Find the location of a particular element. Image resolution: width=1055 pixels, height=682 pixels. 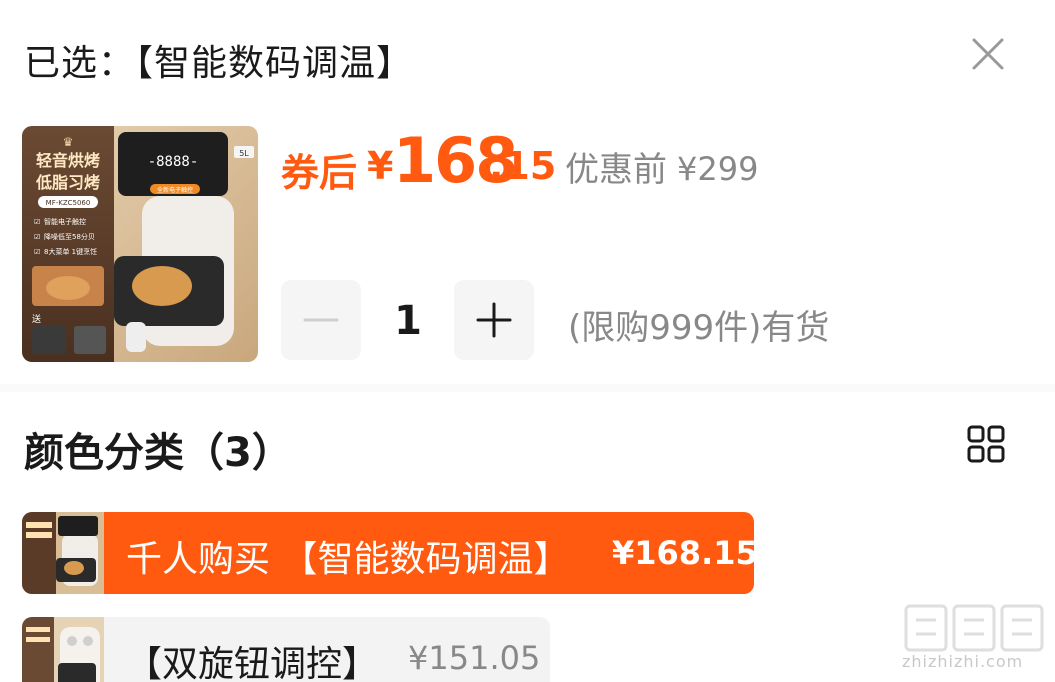

product-feature-1: 智能电子触控 is located at coordinates (65, 221).